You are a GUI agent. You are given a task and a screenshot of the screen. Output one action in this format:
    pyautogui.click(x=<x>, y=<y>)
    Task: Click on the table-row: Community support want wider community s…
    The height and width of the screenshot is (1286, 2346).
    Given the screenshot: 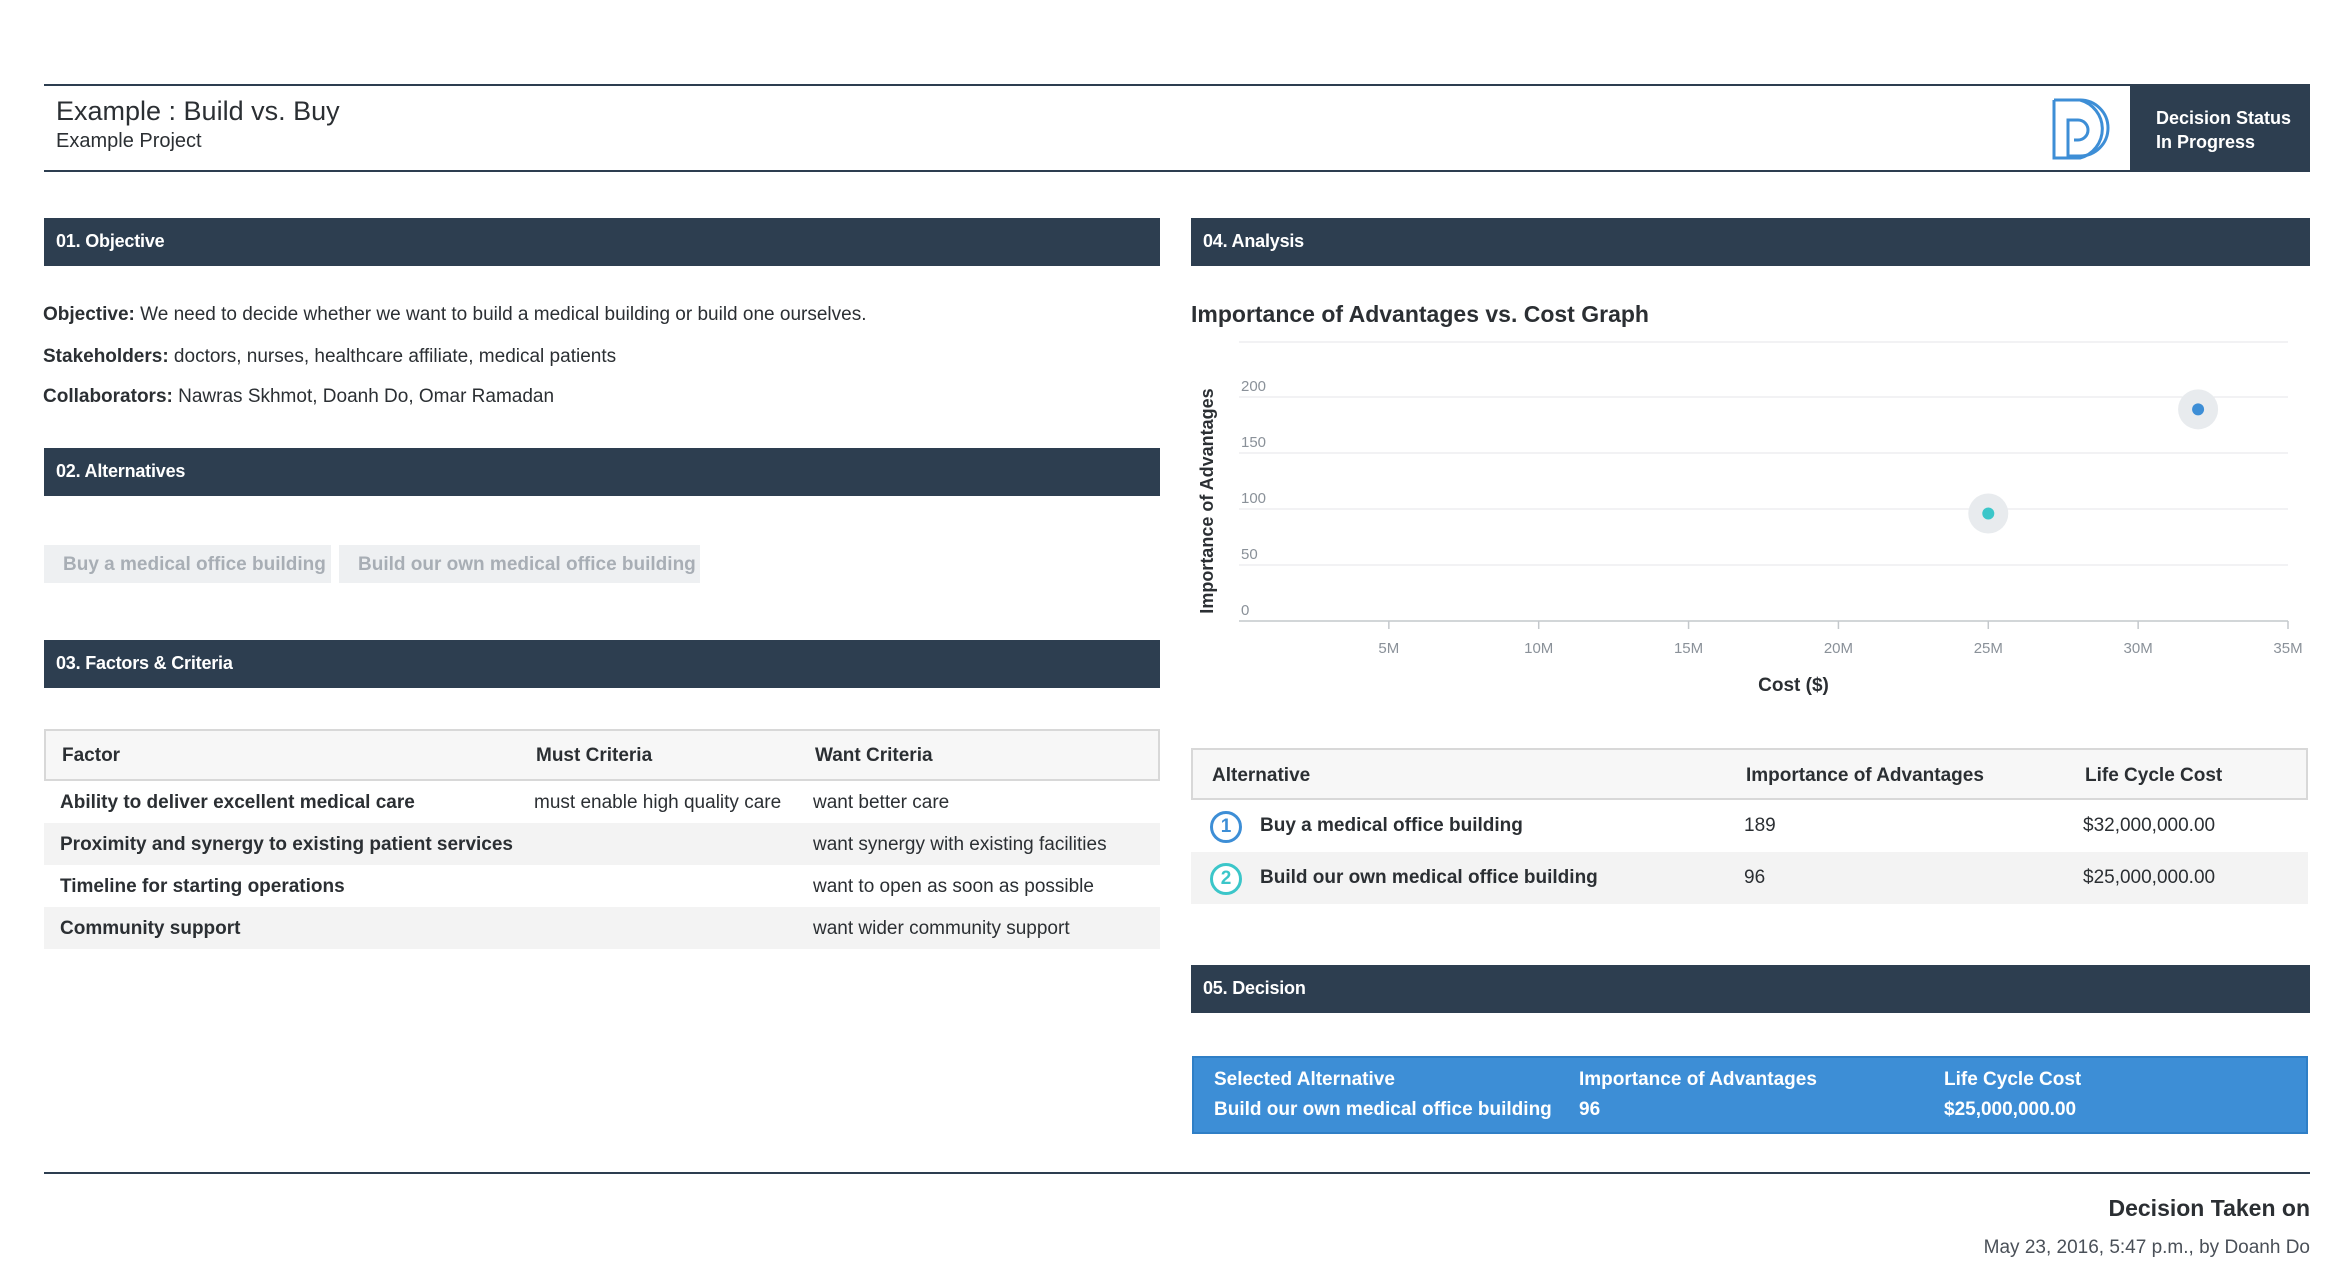 What is the action you would take?
    pyautogui.click(x=602, y=928)
    